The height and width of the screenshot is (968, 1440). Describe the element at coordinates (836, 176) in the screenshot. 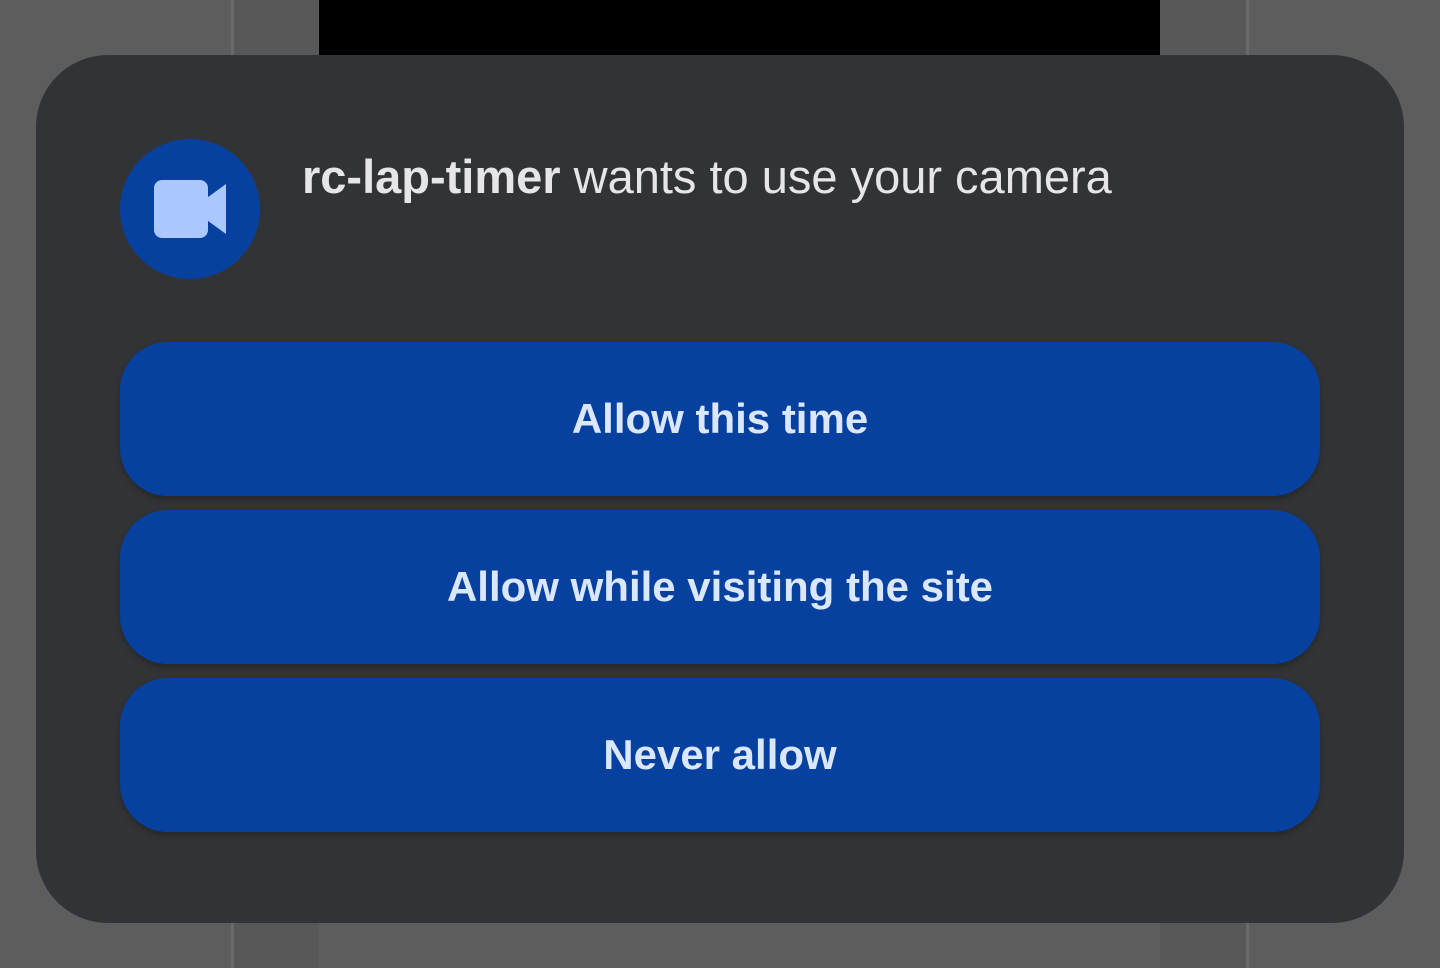

I see `permission-request-text: wants to use your camera` at that location.